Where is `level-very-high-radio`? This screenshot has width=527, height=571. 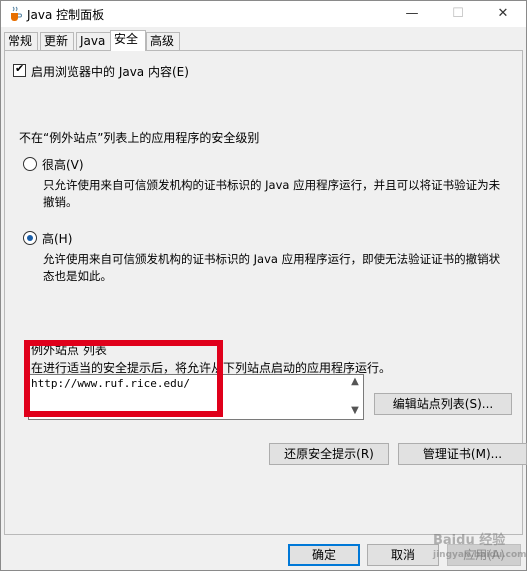
level-very-high-radio is located at coordinates (30, 164).